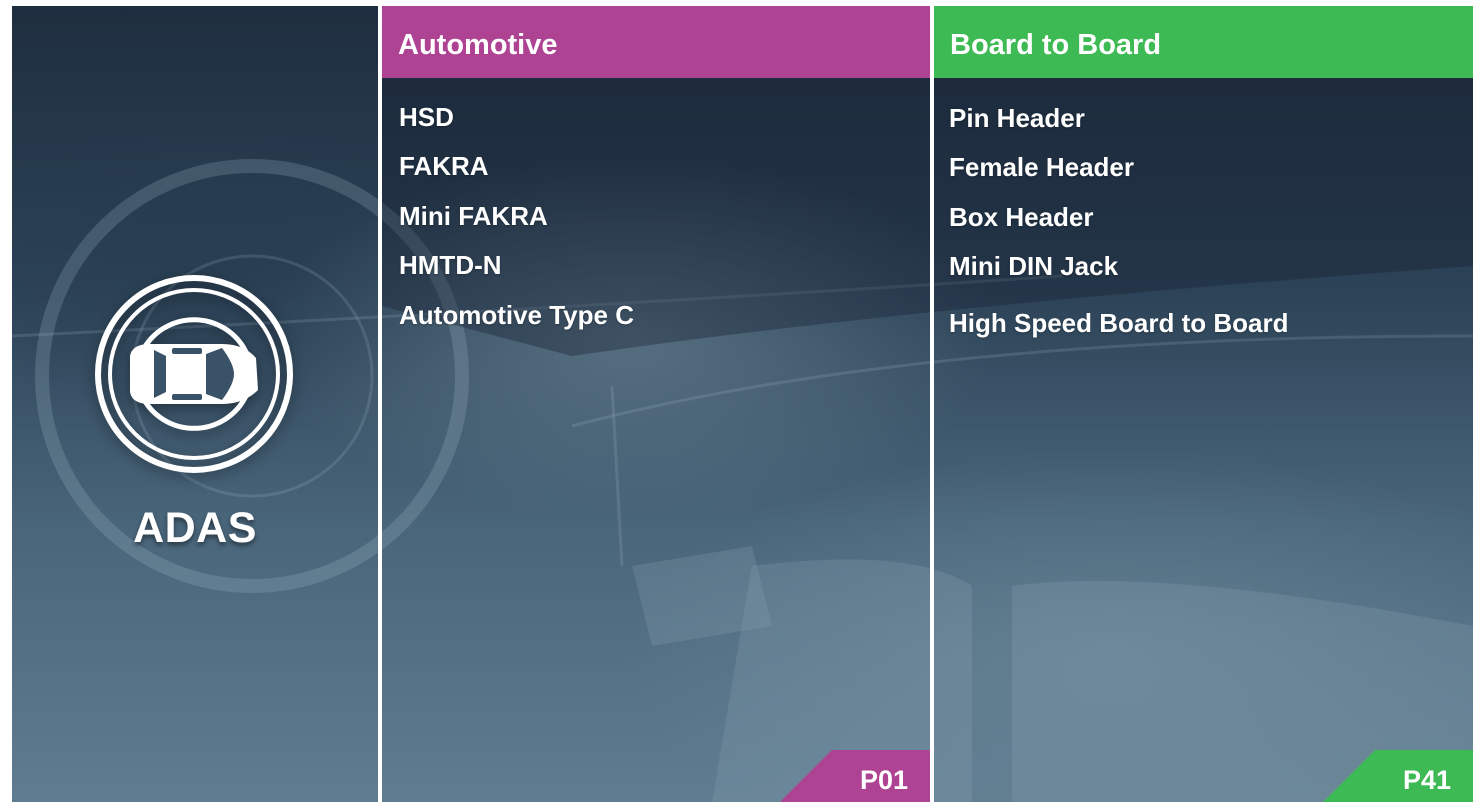  I want to click on automotive-page-tag: P01, so click(855, 776).